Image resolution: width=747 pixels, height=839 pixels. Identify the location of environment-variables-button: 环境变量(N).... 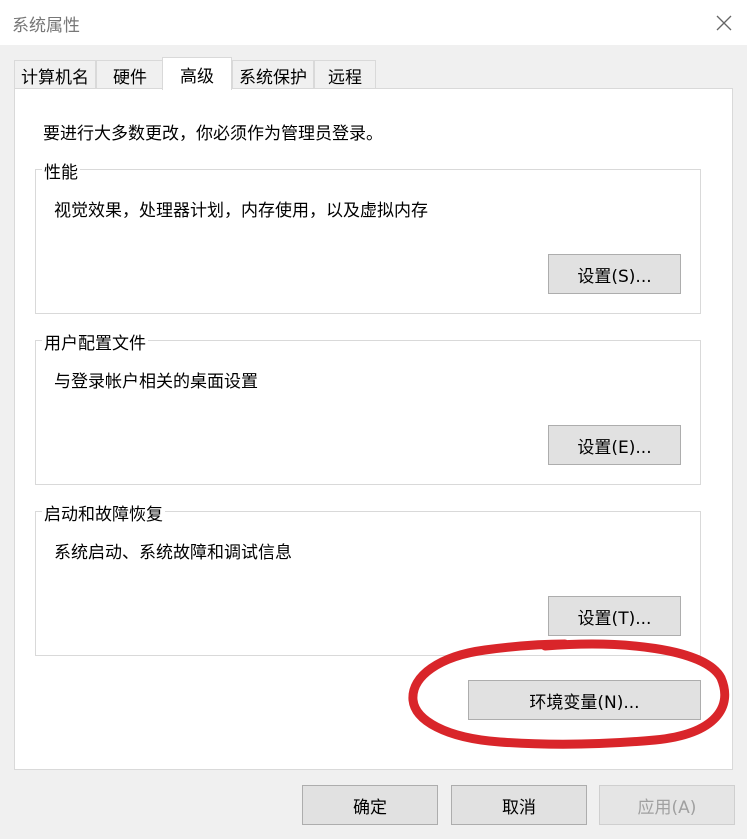
(584, 700).